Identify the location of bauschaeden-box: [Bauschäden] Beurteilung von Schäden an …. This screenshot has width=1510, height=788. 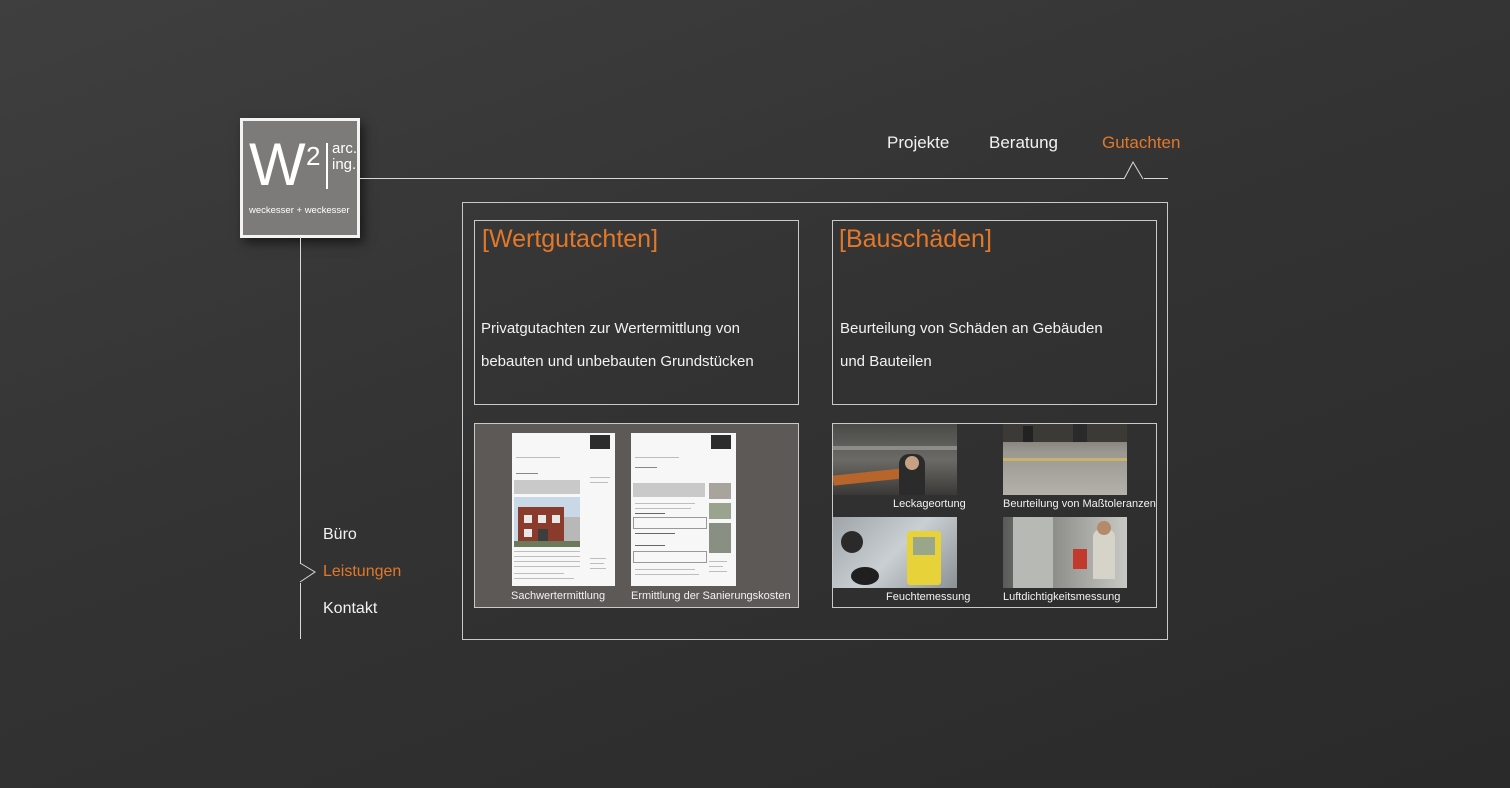
(994, 312).